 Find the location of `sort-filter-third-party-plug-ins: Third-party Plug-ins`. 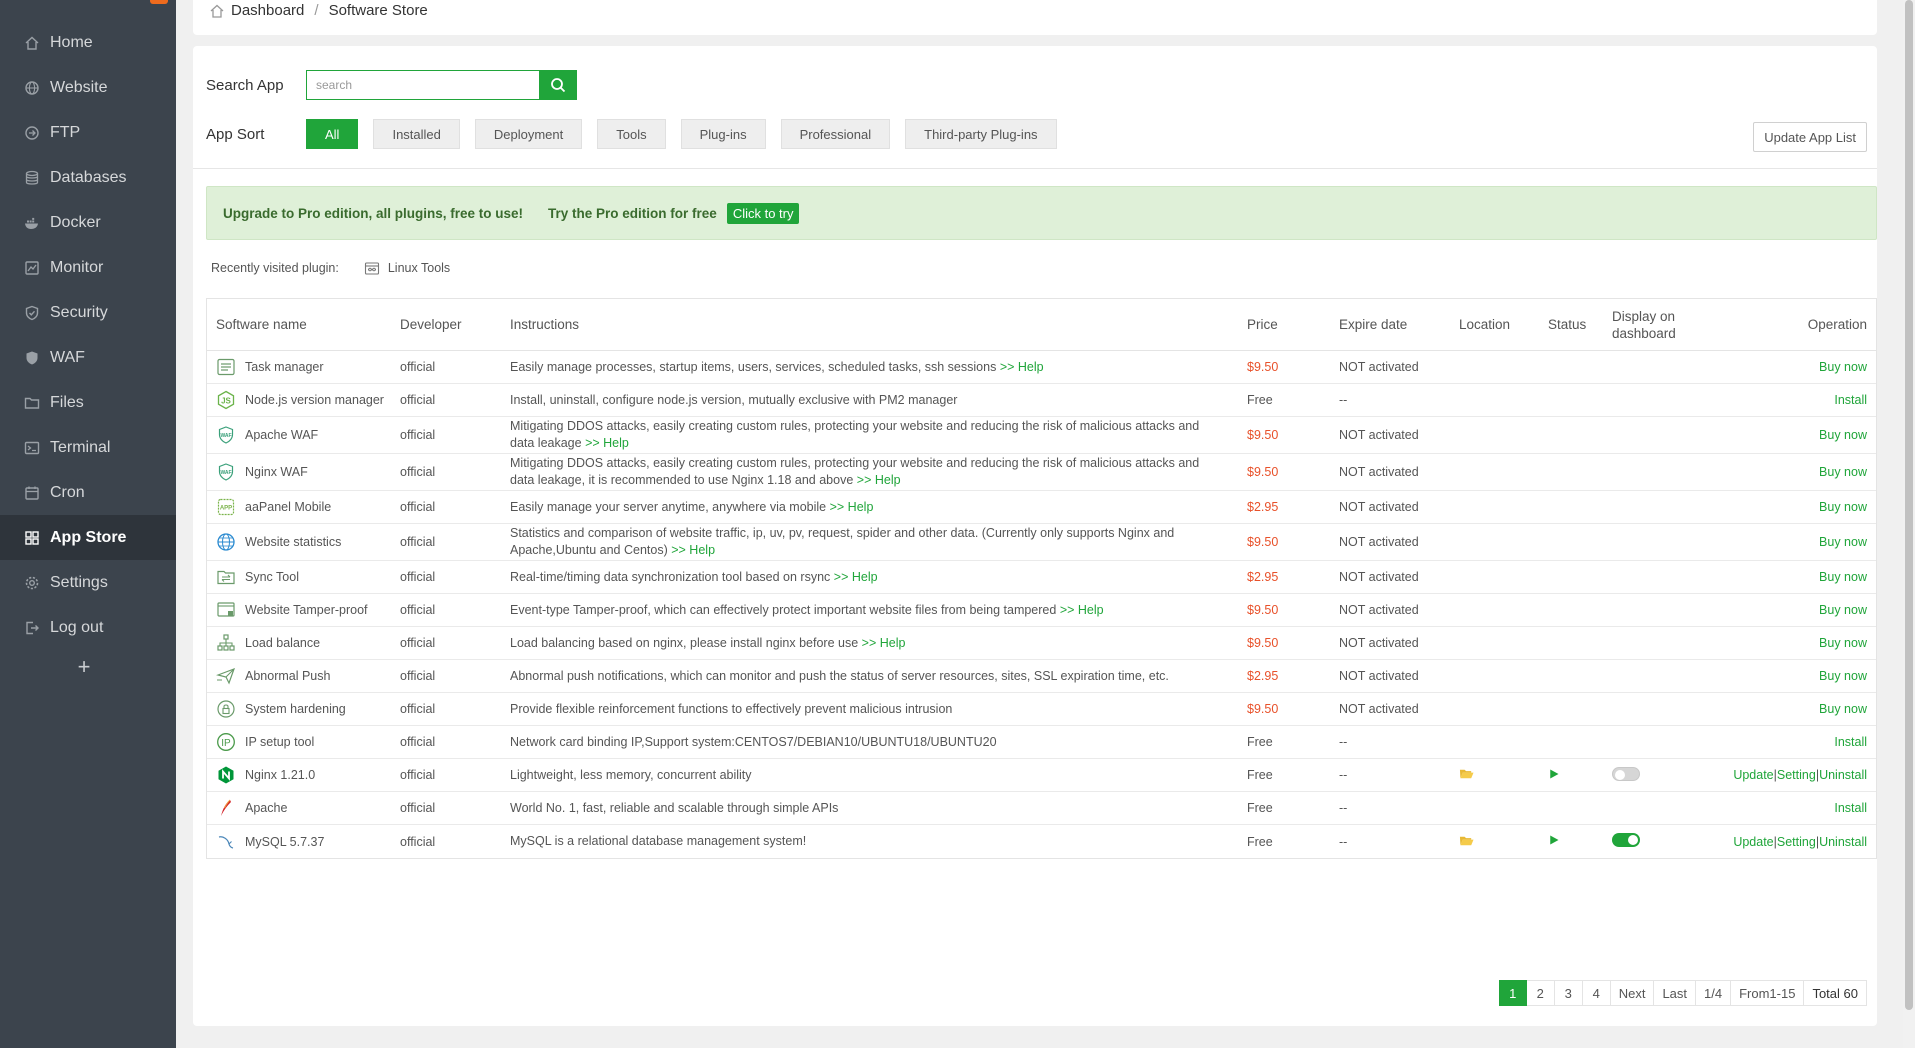

sort-filter-third-party-plug-ins: Third-party Plug-ins is located at coordinates (981, 134).